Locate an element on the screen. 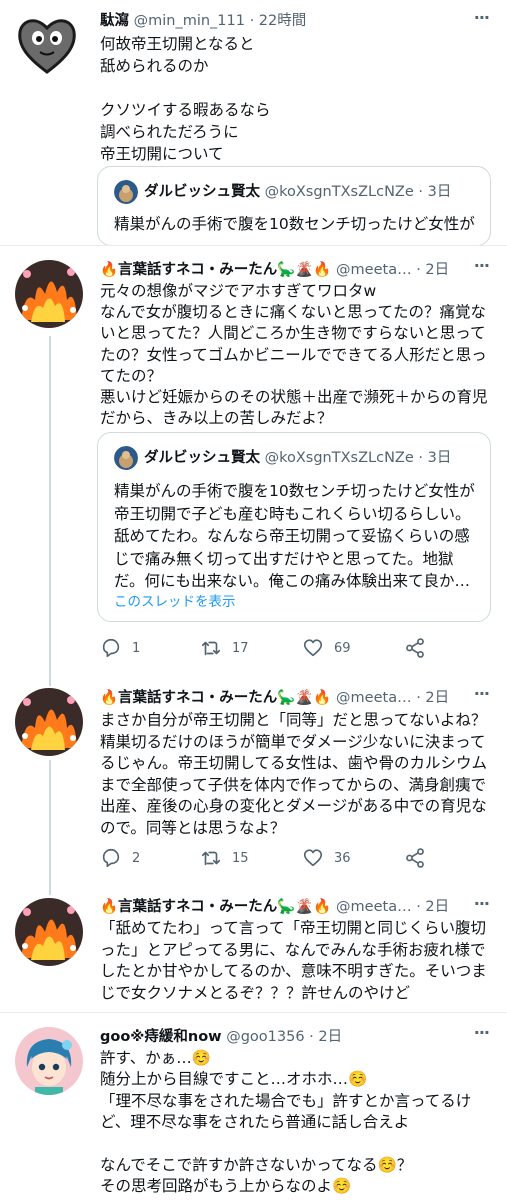 This screenshot has height=1200, width=507. reply-count: 1 is located at coordinates (136, 648).